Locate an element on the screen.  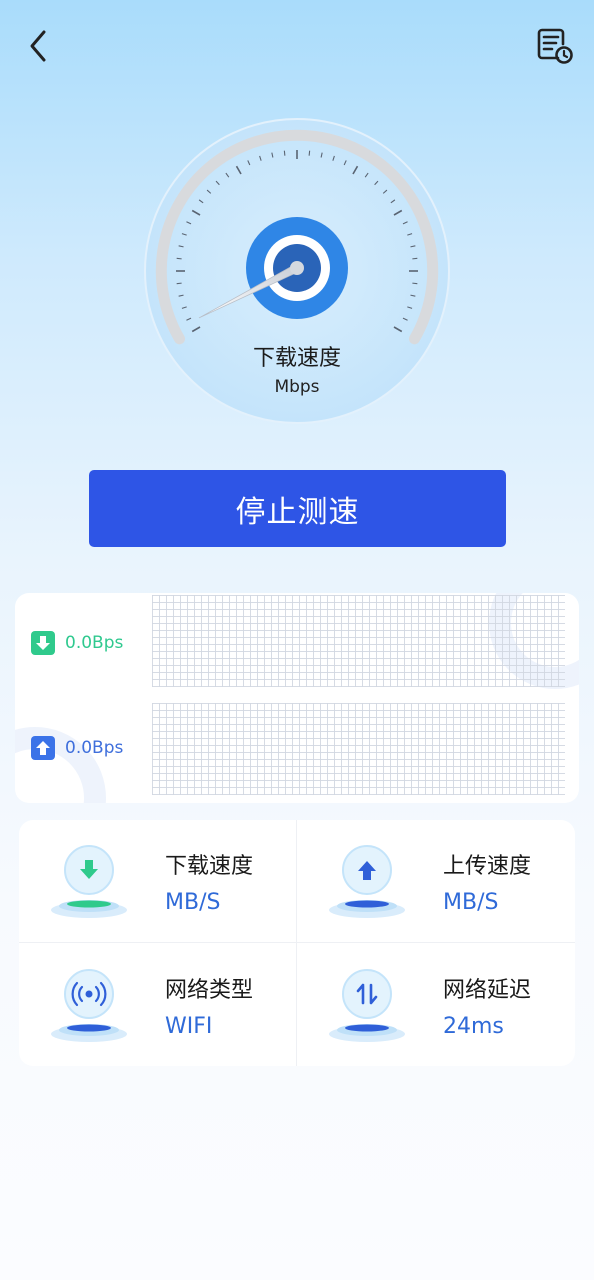
stat-network-latency: 网络延迟 24ms is located at coordinates (436, 1005).